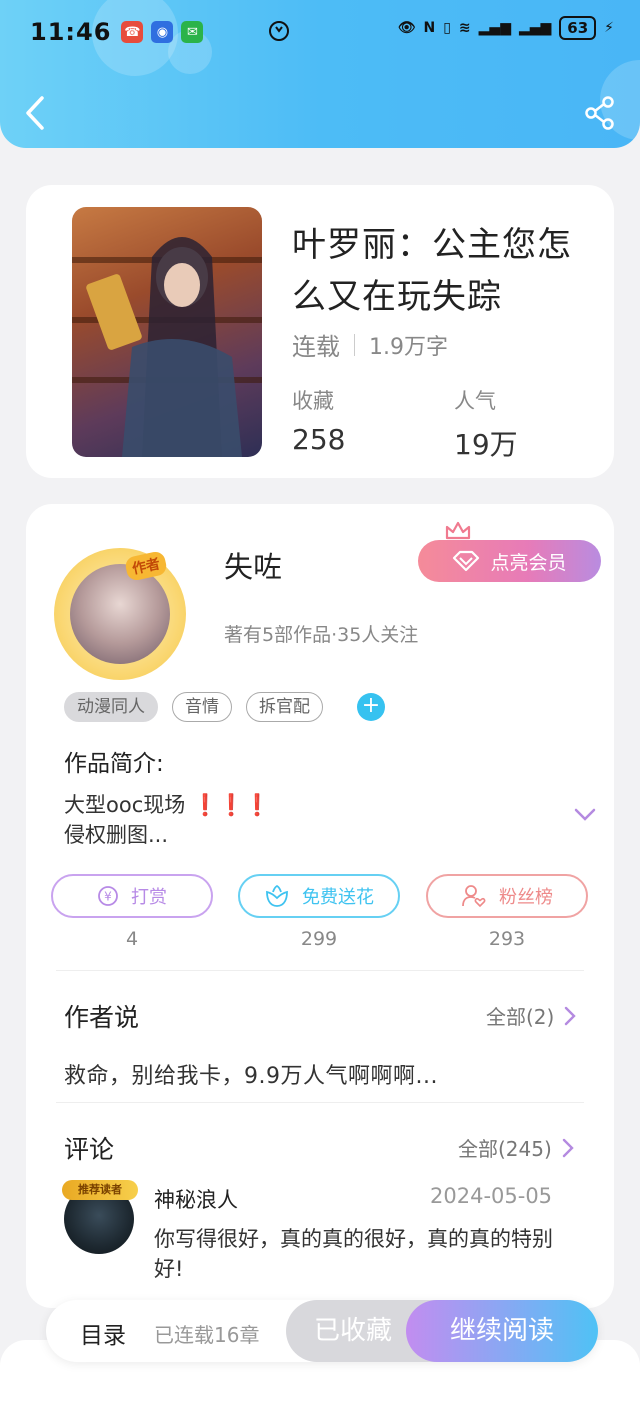 The width and height of the screenshot is (640, 1408). I want to click on tag-item: 动漫同人, so click(111, 707).